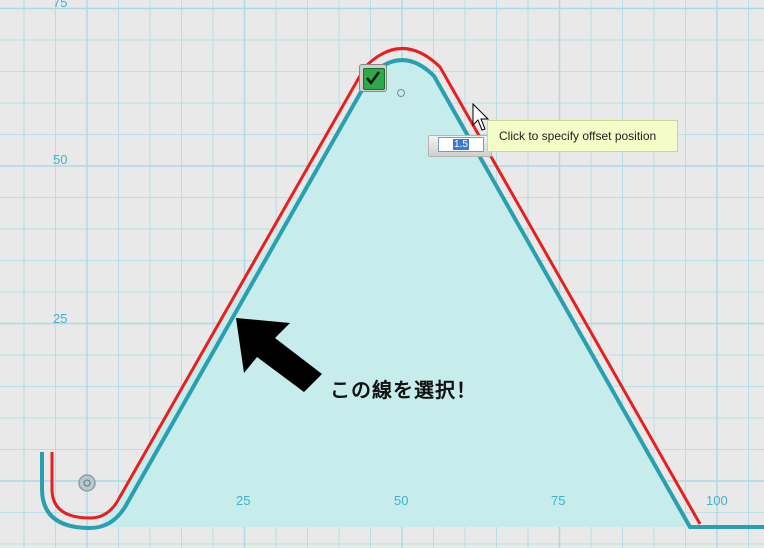 Image resolution: width=764 pixels, height=548 pixels. I want to click on tooltip-text: Click to specify offset position, so click(578, 136).